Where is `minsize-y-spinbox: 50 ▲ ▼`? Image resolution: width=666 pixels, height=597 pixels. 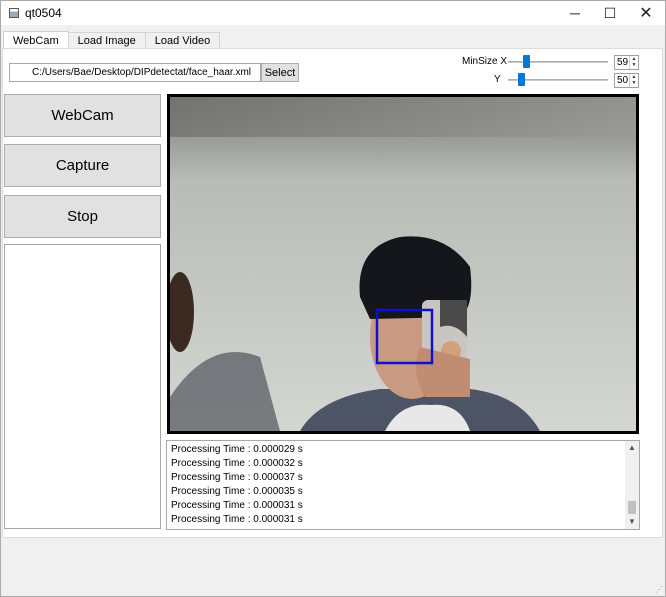 minsize-y-spinbox: 50 ▲ ▼ is located at coordinates (626, 80).